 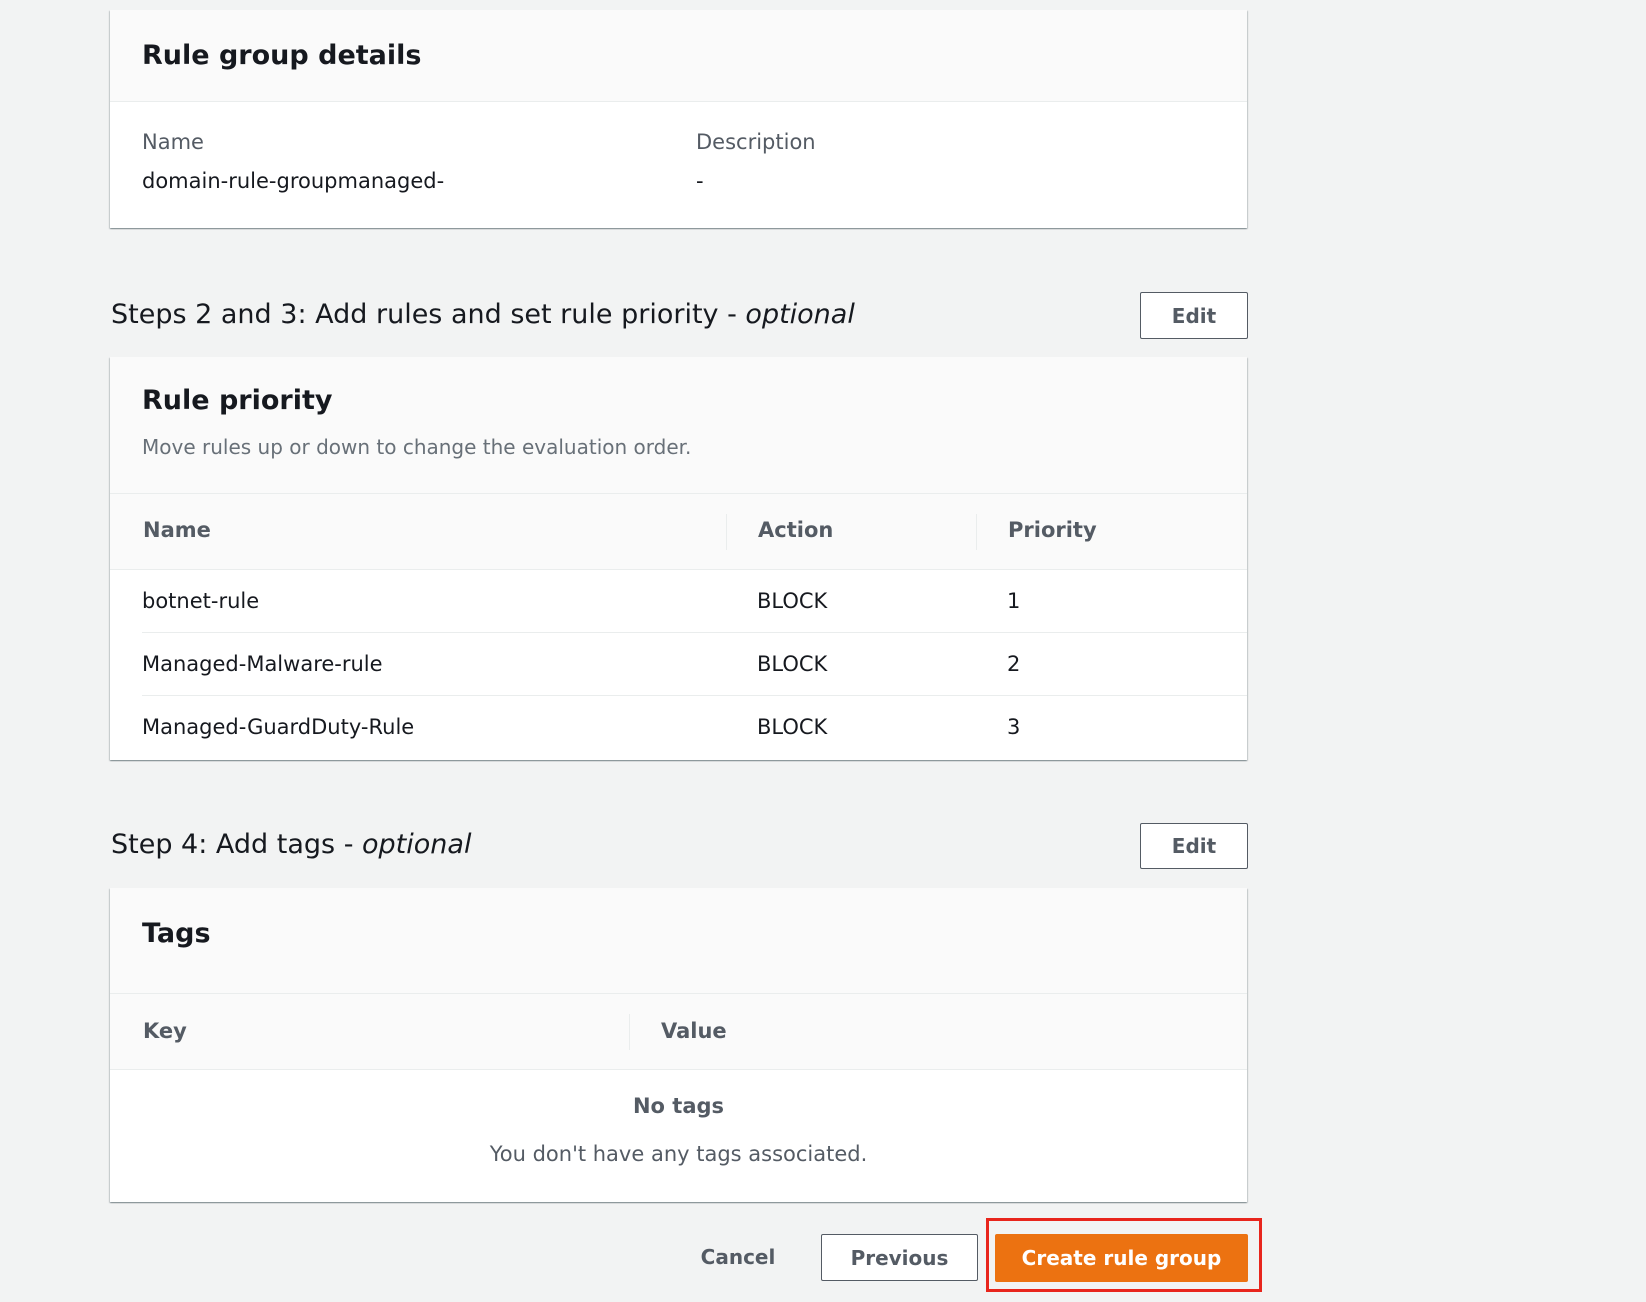 I want to click on step-4-heading-text: Step 4: Add tags -, so click(x=237, y=844).